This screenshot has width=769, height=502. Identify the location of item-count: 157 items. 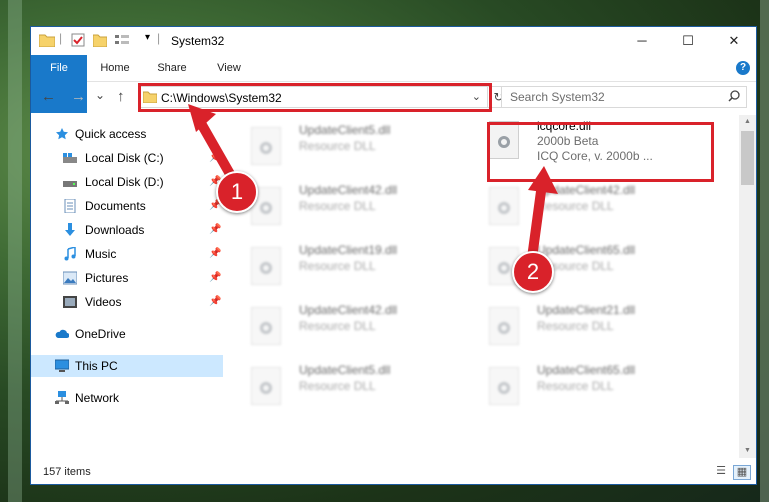
(67, 472).